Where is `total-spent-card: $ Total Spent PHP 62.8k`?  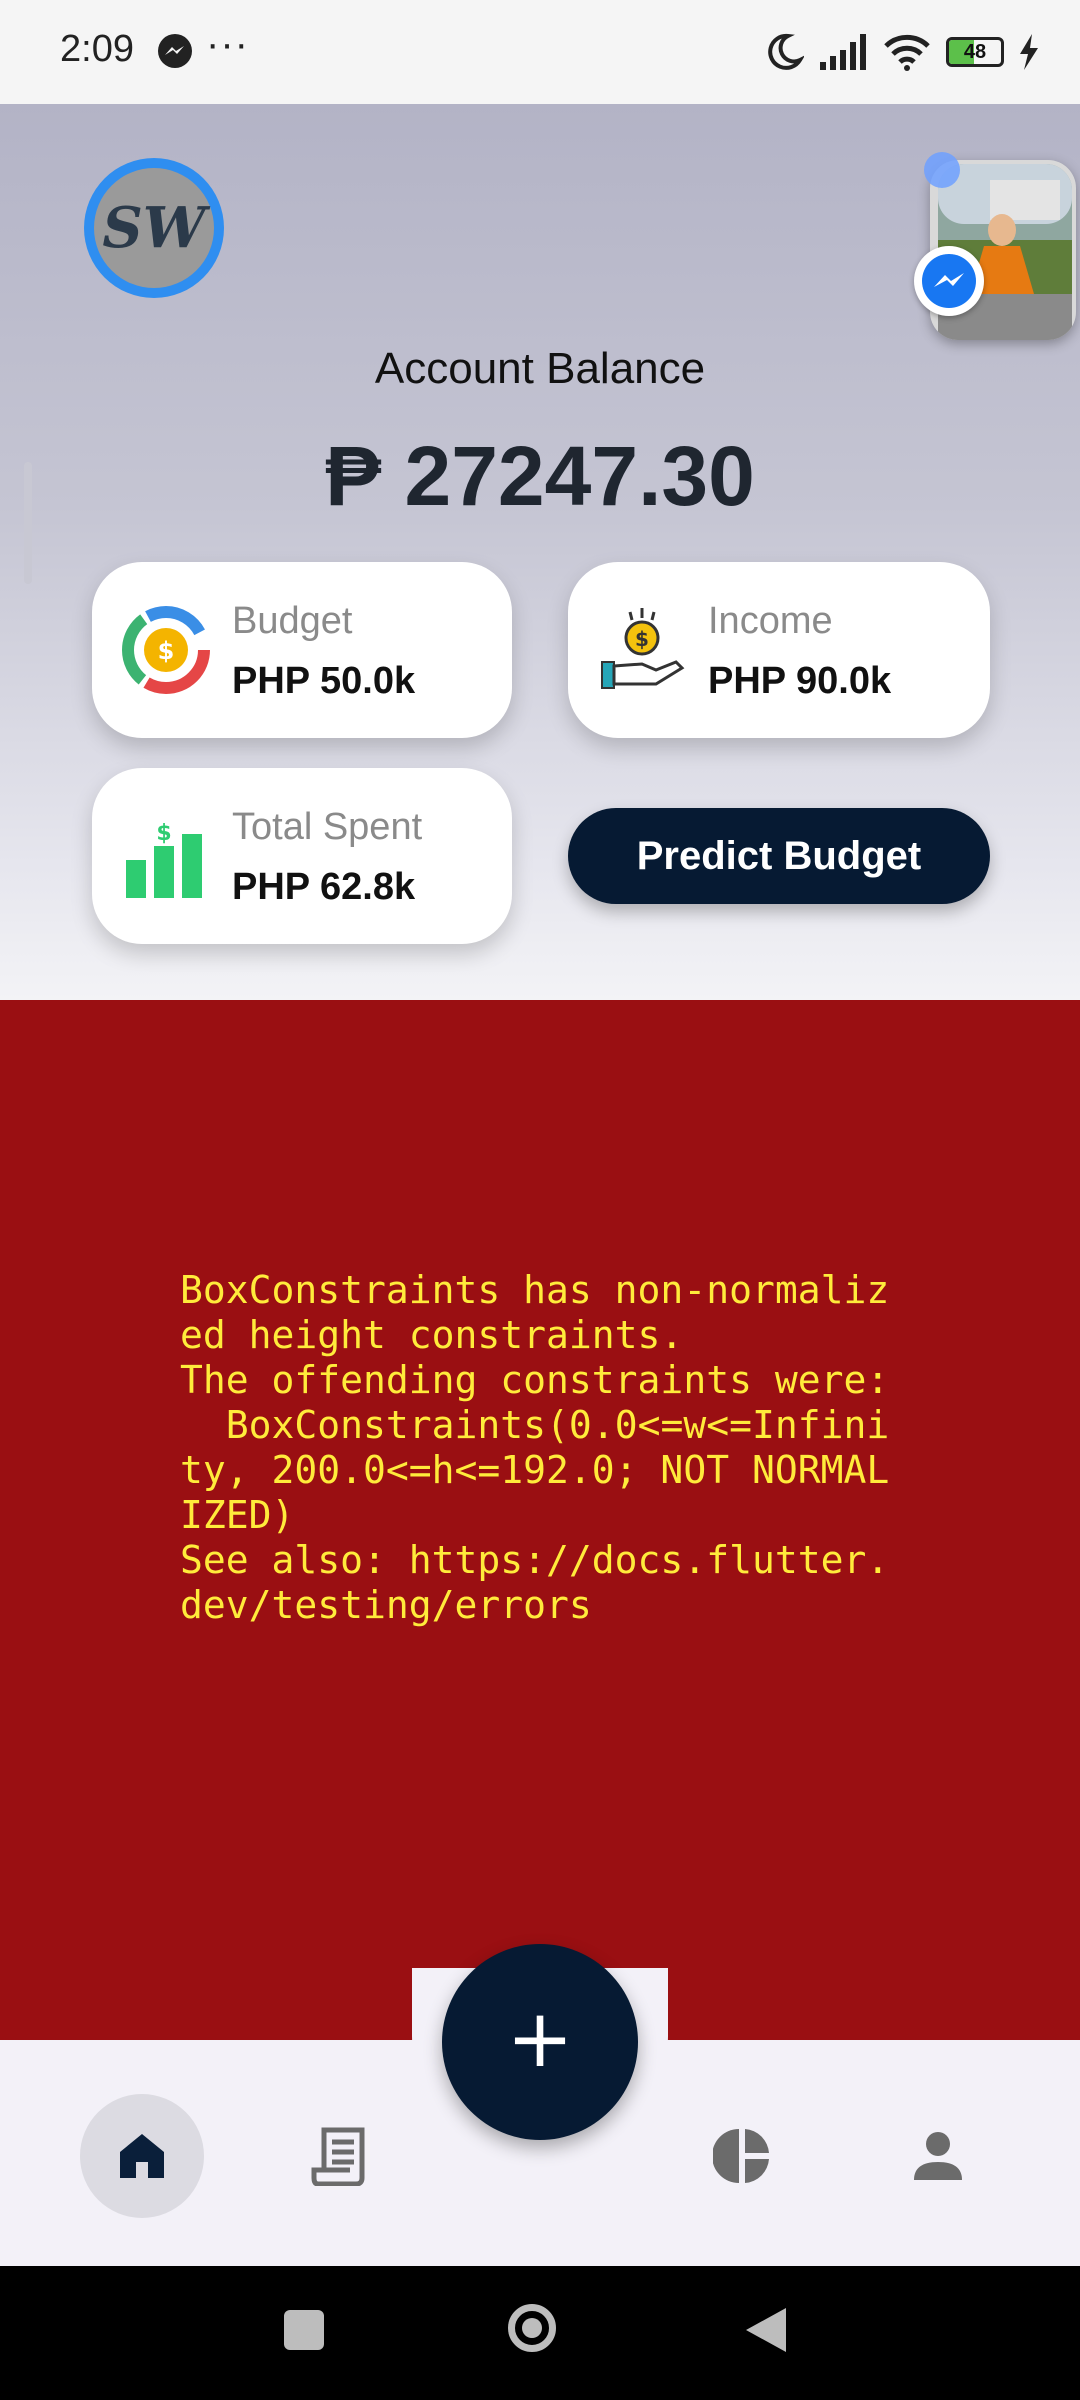 total-spent-card: $ Total Spent PHP 62.8k is located at coordinates (302, 856).